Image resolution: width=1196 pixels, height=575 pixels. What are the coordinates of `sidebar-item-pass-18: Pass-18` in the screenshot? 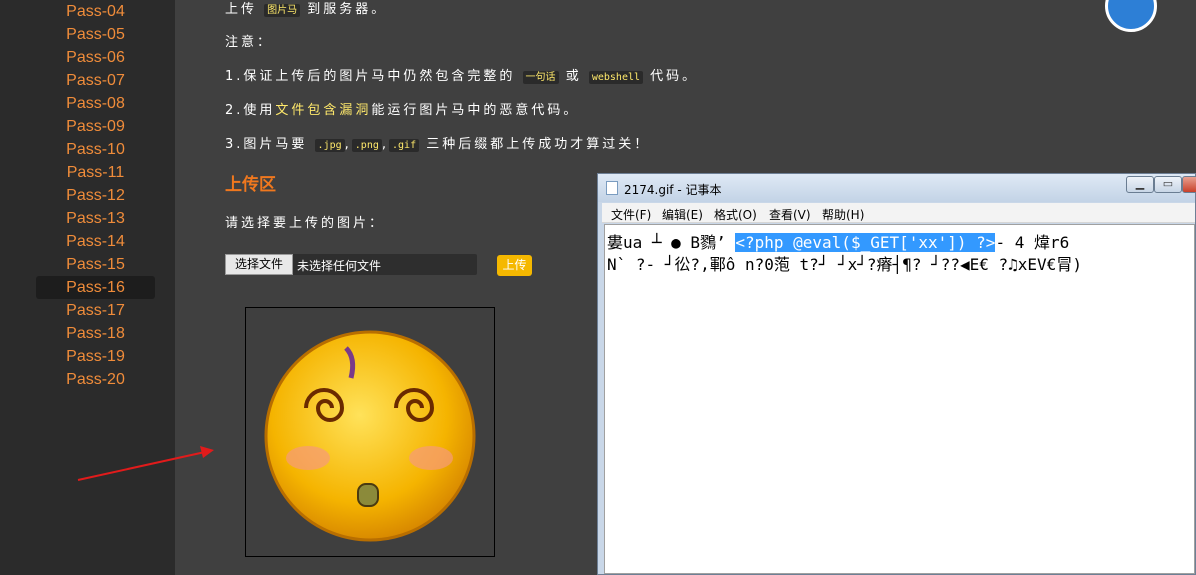 It's located at (95, 333).